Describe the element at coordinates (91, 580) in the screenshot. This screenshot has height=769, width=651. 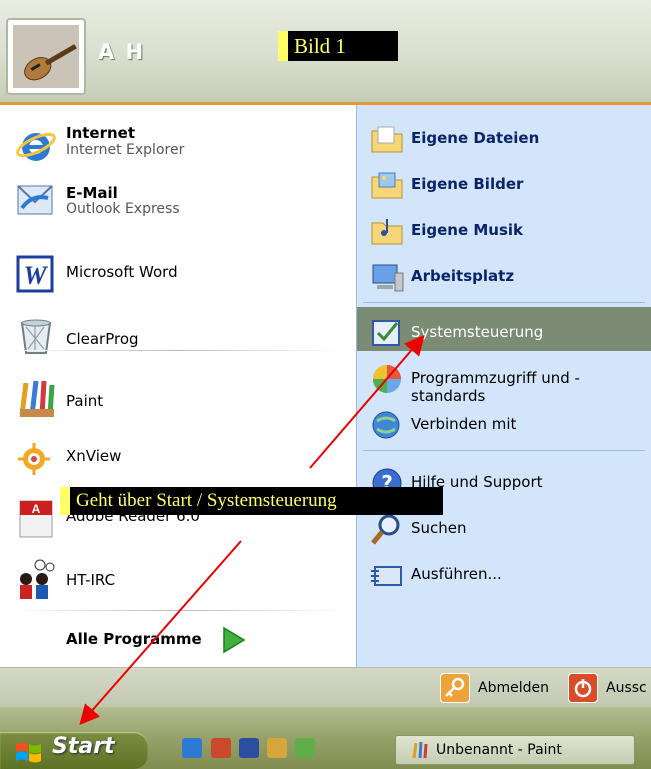
I see `program-title: HT-IRC` at that location.